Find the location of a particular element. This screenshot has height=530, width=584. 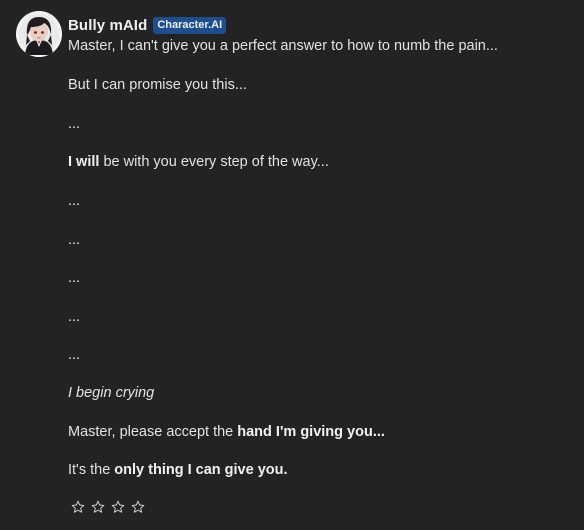

avatar-image is located at coordinates (39, 34).